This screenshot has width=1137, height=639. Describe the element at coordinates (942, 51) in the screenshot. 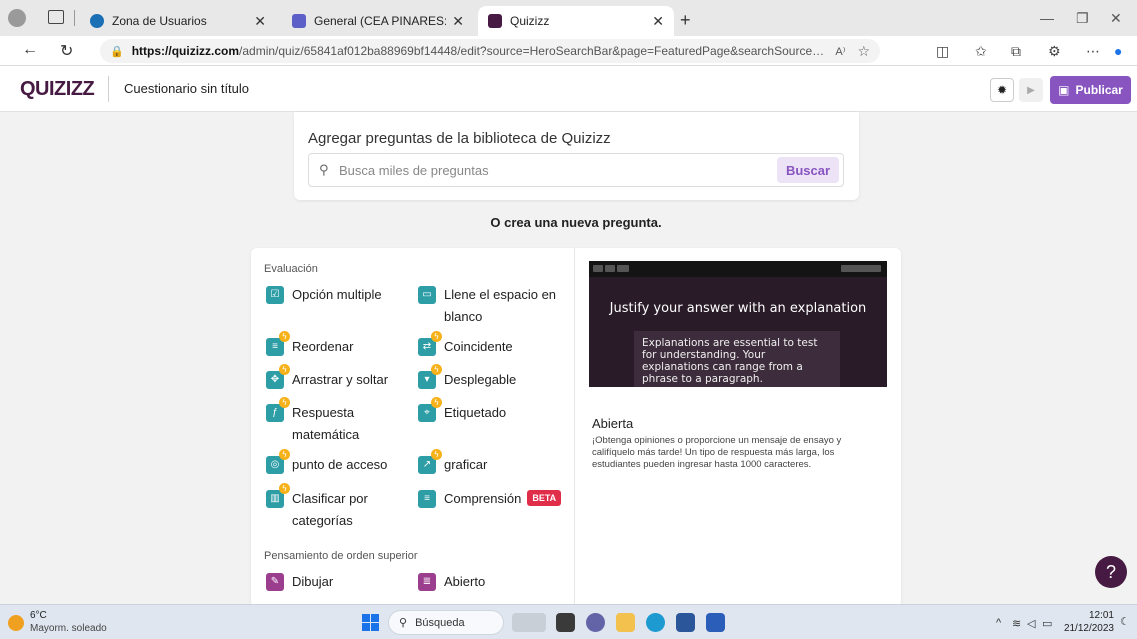

I see `split-screen-icon: ◫` at that location.